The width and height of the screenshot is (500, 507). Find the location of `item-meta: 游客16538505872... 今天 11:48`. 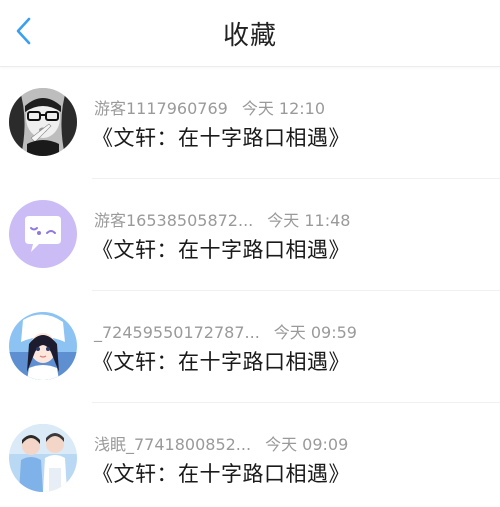

item-meta: 游客16538505872... 今天 11:48 is located at coordinates (222, 219).